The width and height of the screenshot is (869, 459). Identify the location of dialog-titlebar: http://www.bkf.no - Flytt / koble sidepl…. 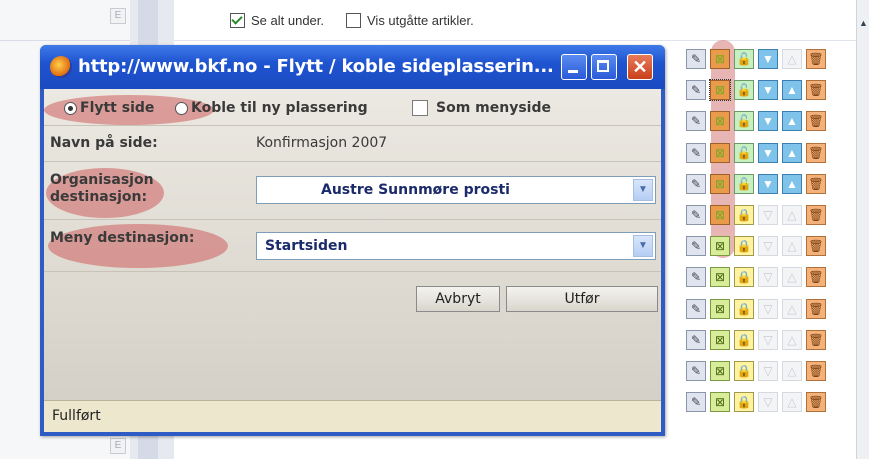
(352, 67).